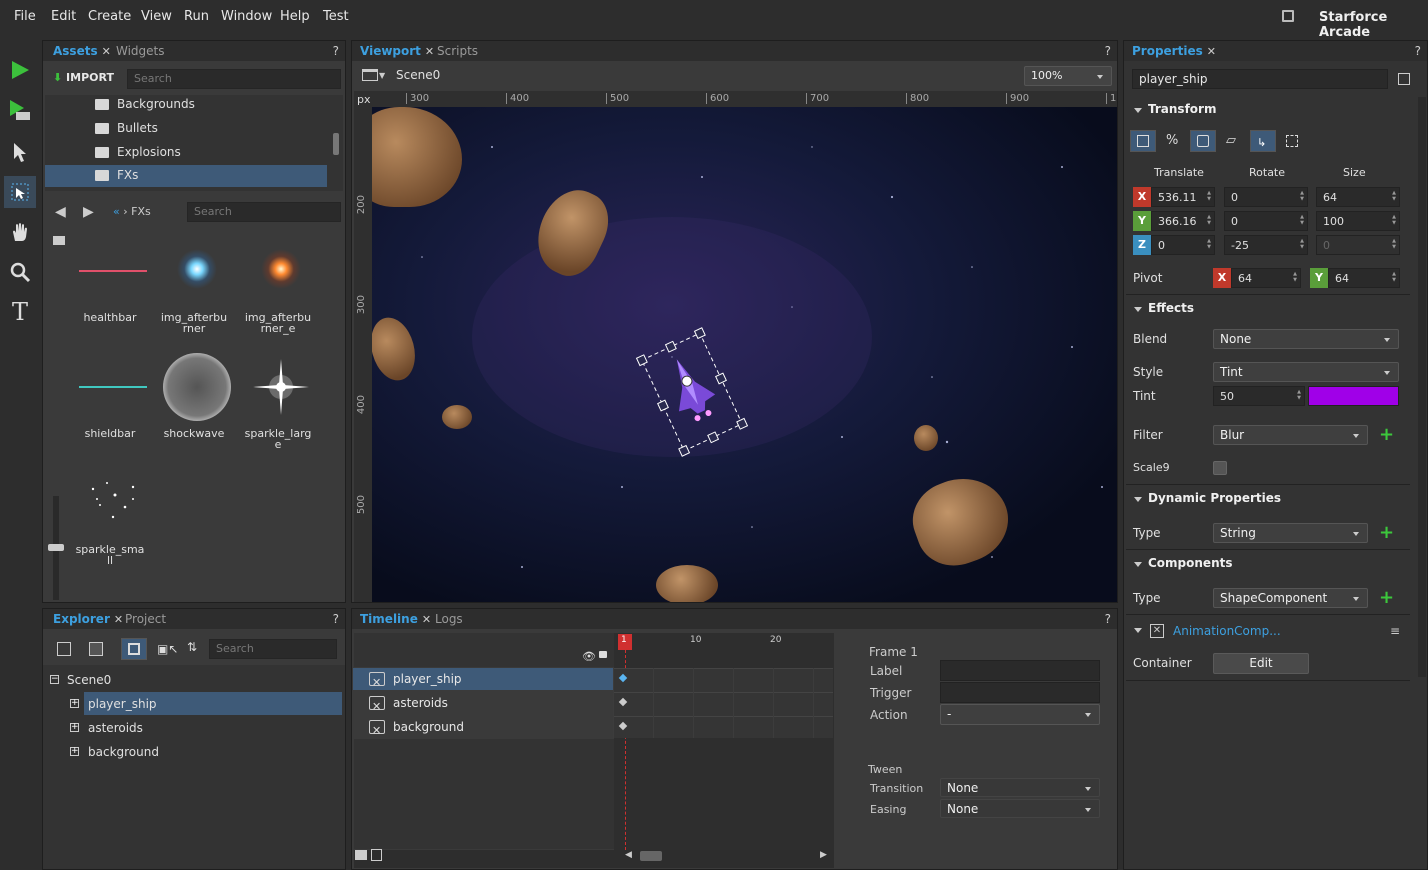 The height and width of the screenshot is (870, 1428). What do you see at coordinates (1266, 221) in the screenshot?
I see `rotate-y-field: 0` at bounding box center [1266, 221].